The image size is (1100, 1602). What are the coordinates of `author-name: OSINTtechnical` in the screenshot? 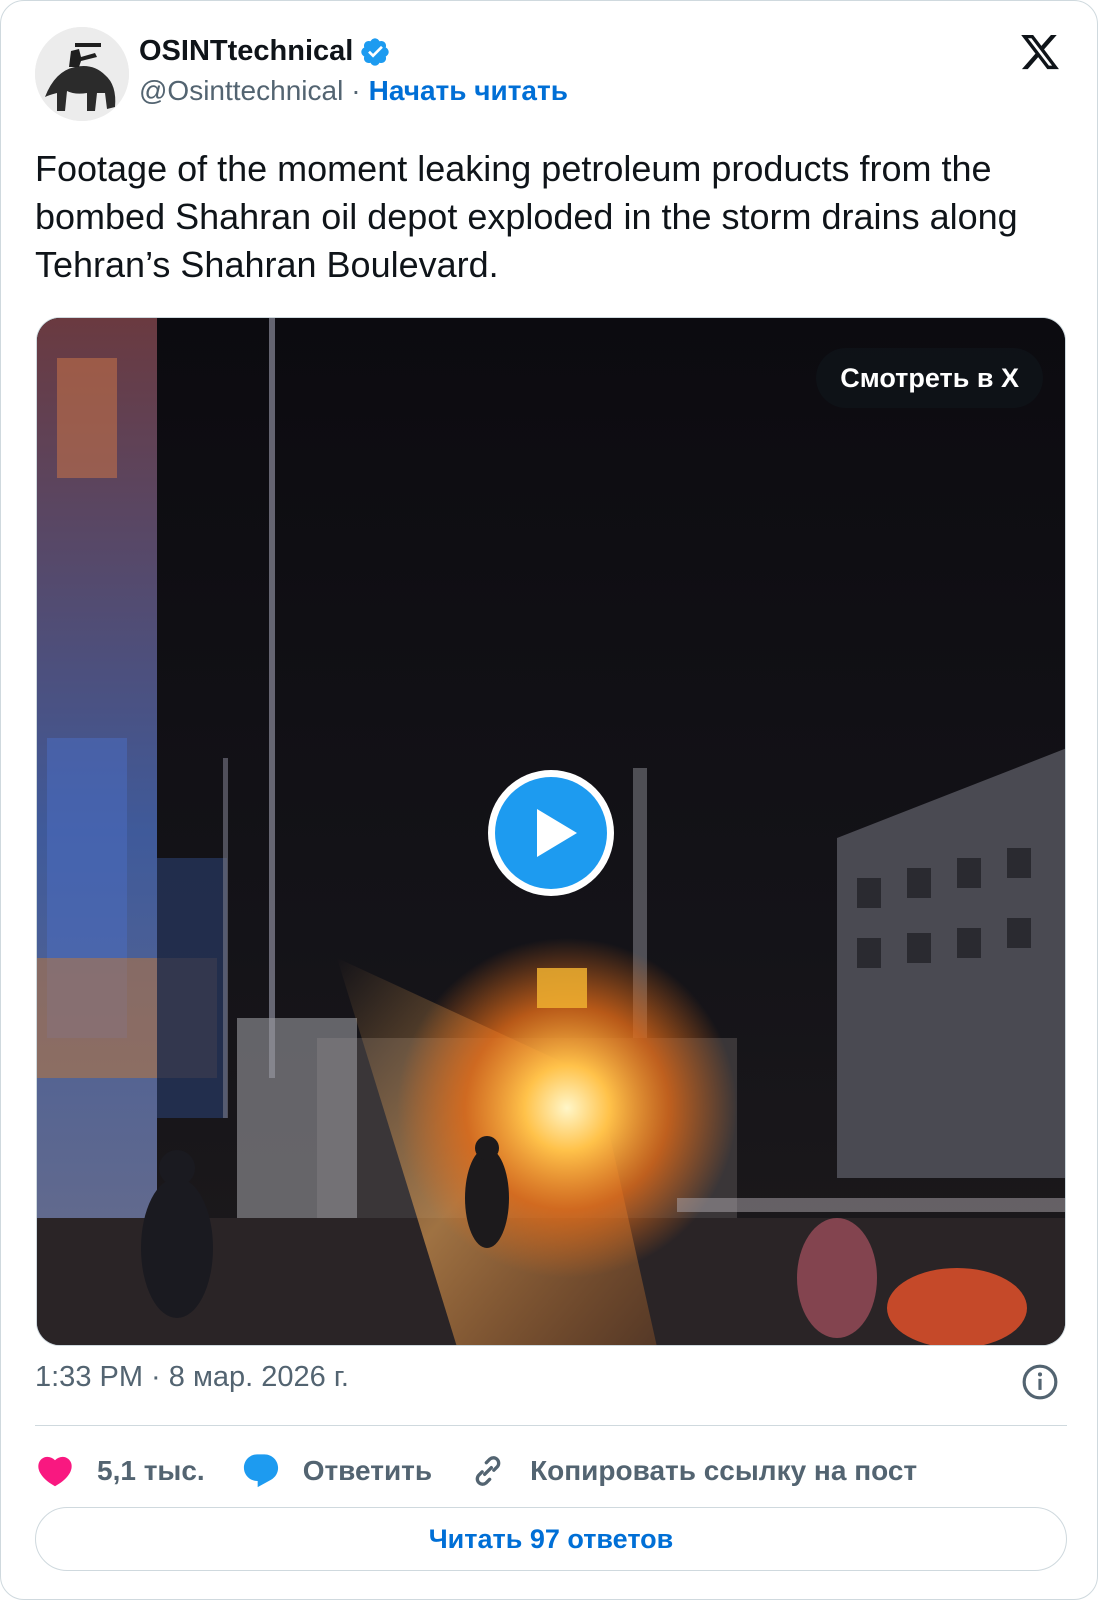 It's located at (246, 51).